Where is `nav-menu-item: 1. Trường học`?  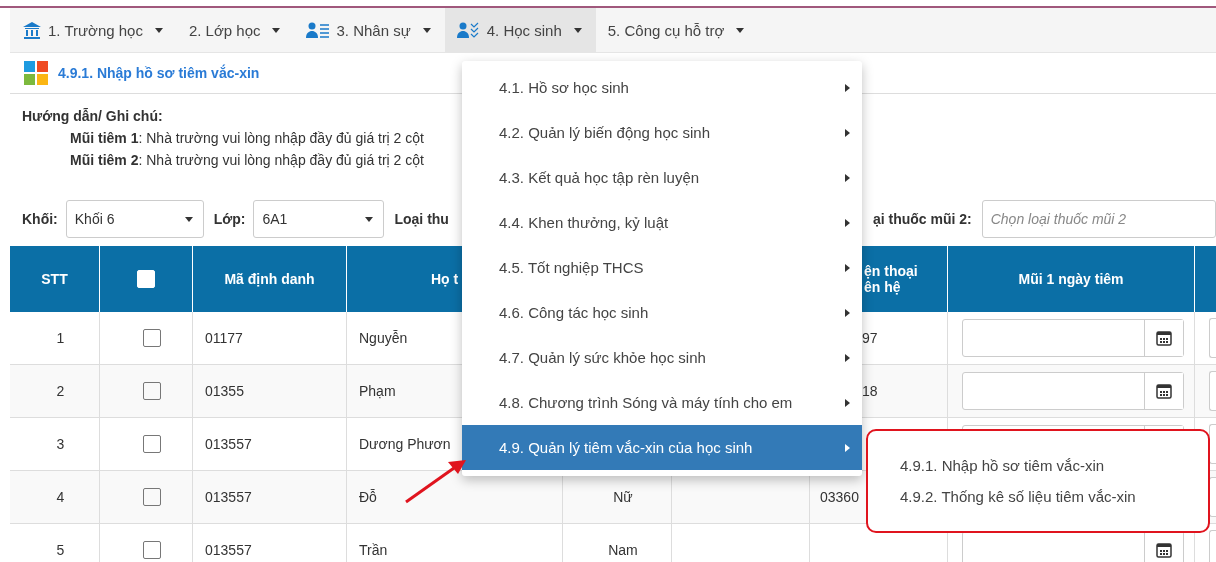 nav-menu-item: 1. Trường học is located at coordinates (93, 30).